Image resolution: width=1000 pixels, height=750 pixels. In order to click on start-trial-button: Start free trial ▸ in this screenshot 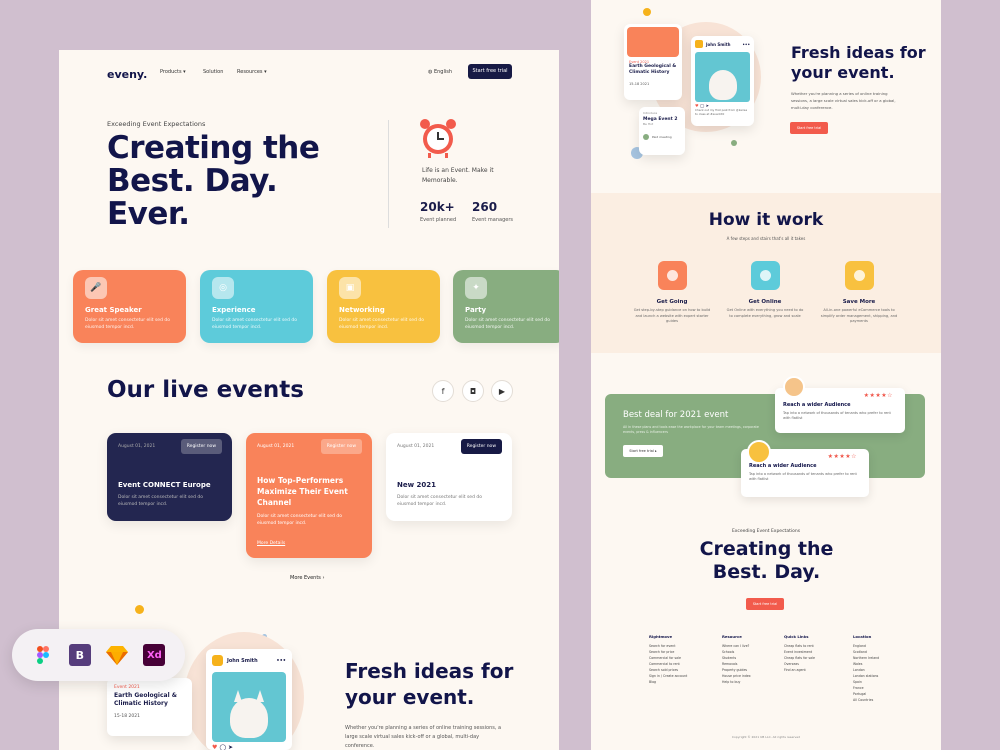, I will do `click(643, 451)`.